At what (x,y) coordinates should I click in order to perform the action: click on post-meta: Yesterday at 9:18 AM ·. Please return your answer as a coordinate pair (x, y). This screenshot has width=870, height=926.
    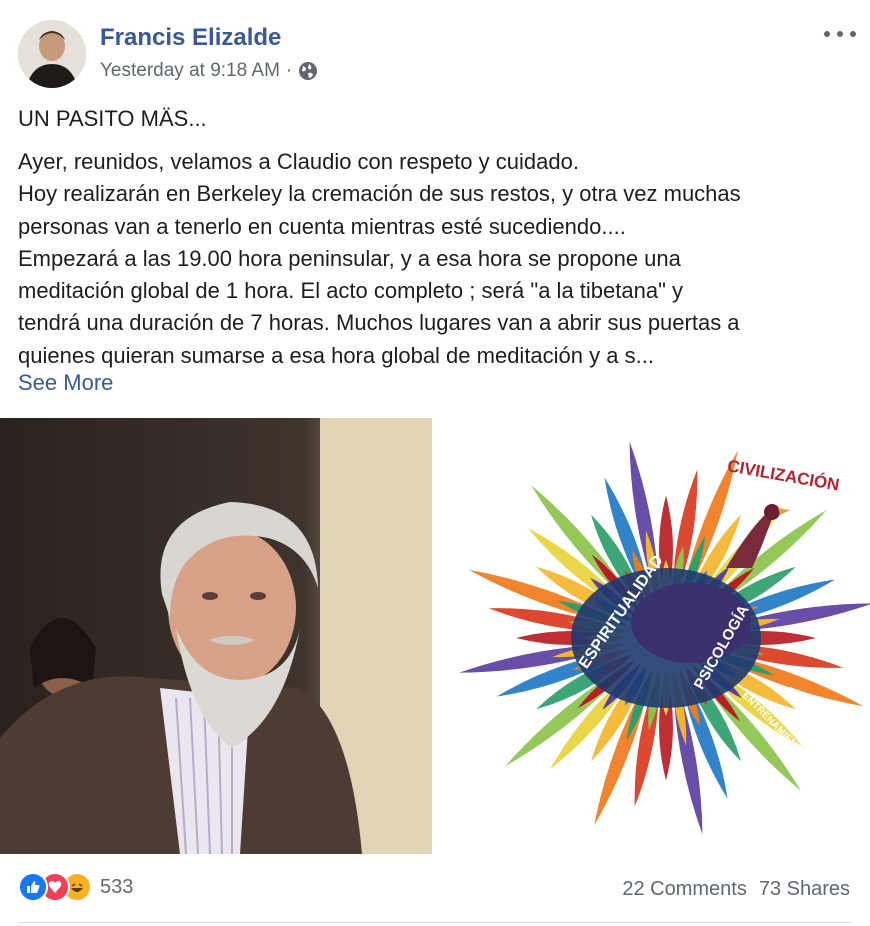
    Looking at the image, I should click on (209, 71).